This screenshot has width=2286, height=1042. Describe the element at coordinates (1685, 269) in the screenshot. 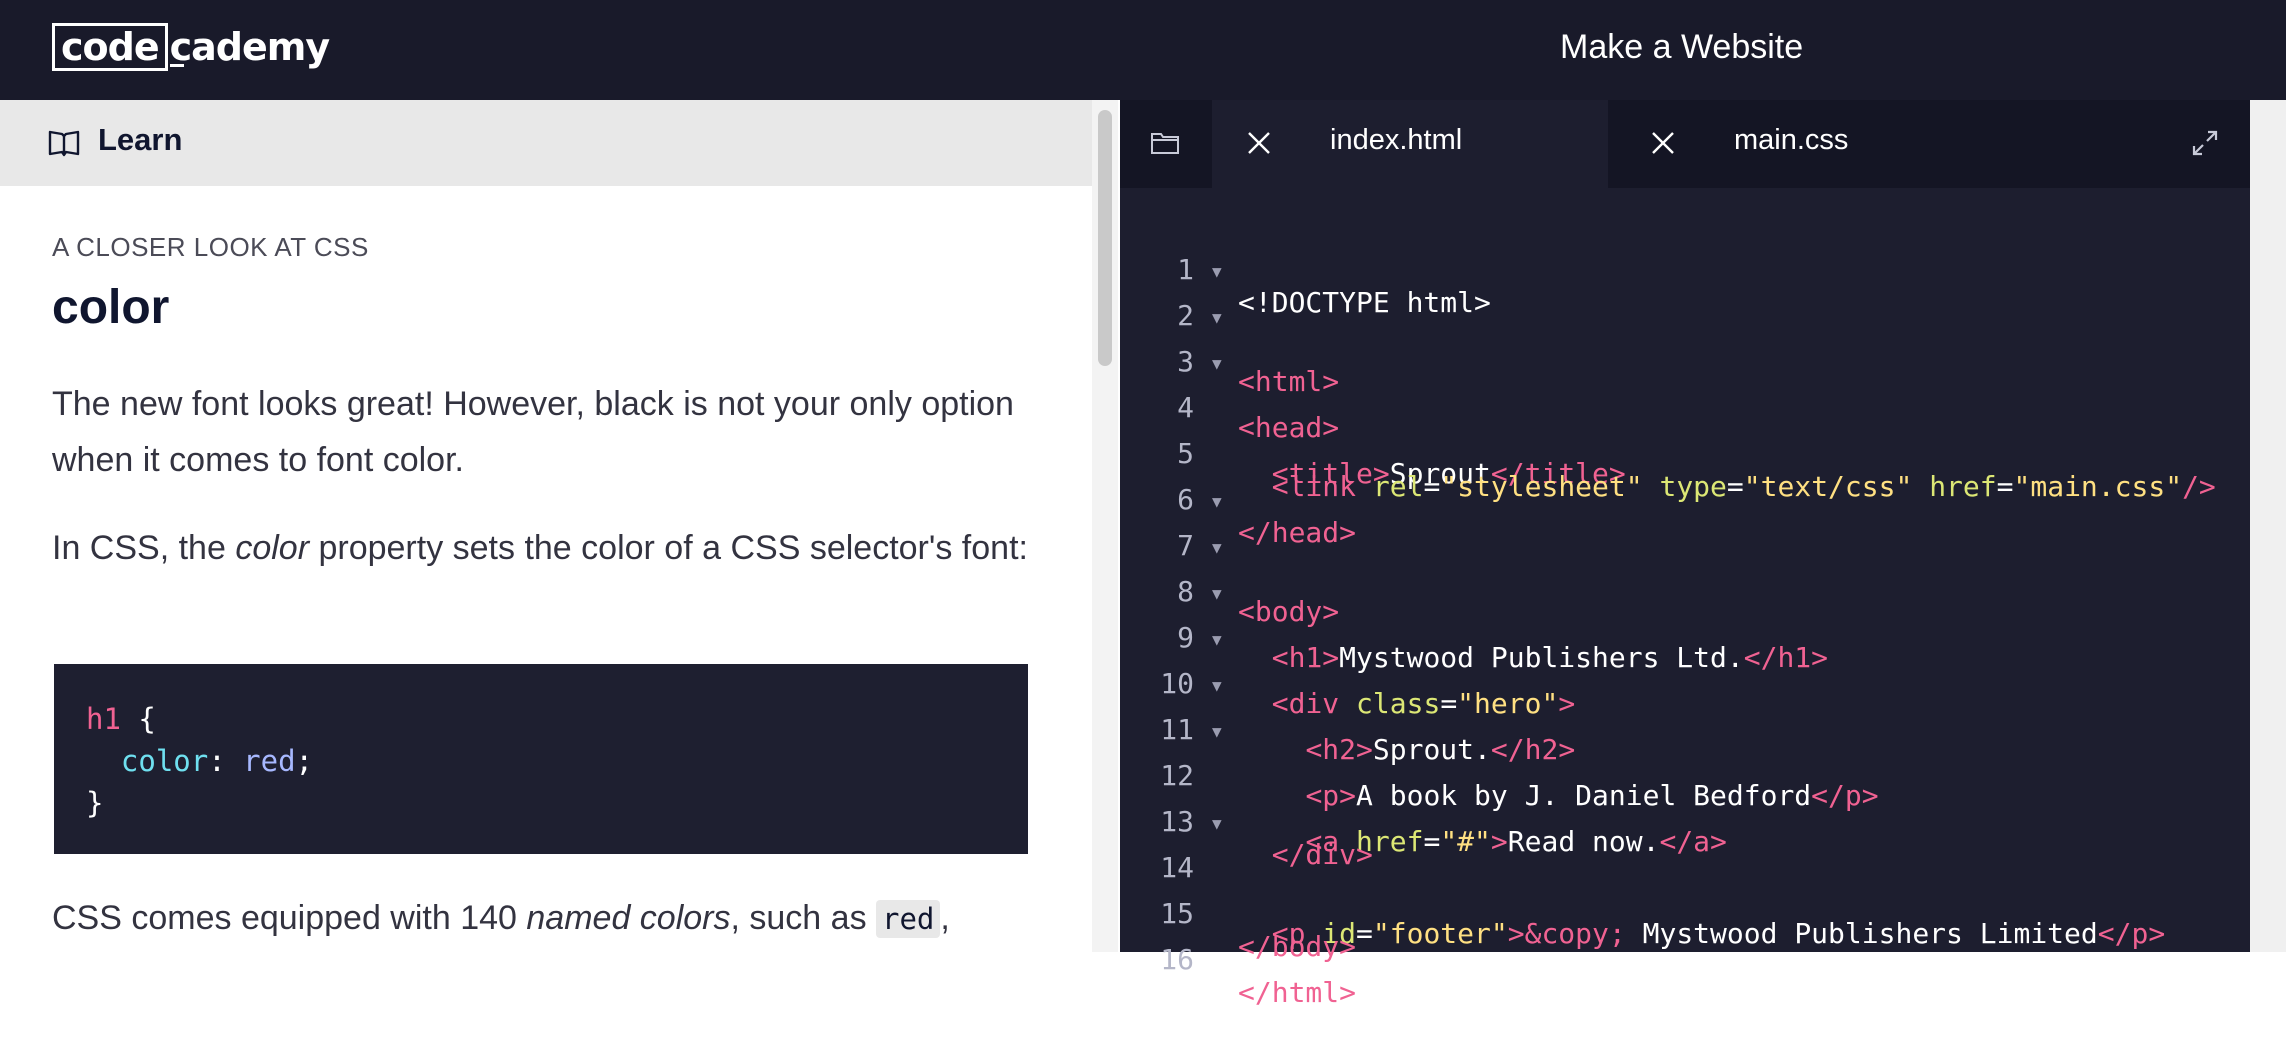

I see `code-line: 1 <!DOCTYPE html>` at that location.